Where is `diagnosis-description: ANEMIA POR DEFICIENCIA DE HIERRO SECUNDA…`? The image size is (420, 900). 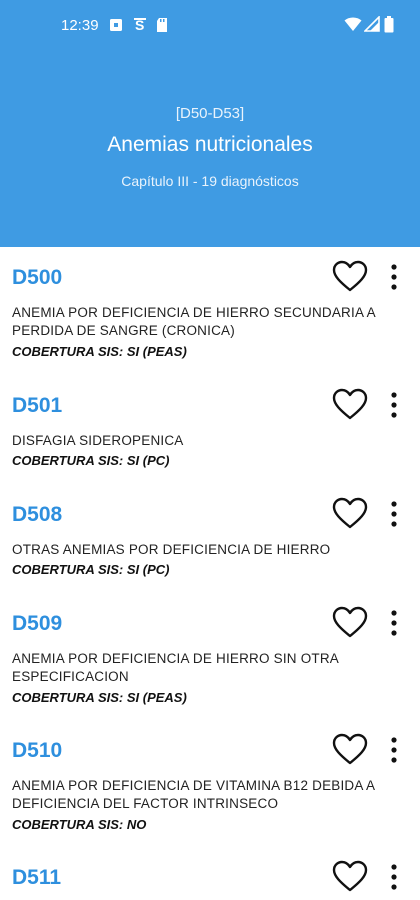
diagnosis-description: ANEMIA POR DEFICIENCIA DE HIERRO SECUNDA… is located at coordinates (194, 321).